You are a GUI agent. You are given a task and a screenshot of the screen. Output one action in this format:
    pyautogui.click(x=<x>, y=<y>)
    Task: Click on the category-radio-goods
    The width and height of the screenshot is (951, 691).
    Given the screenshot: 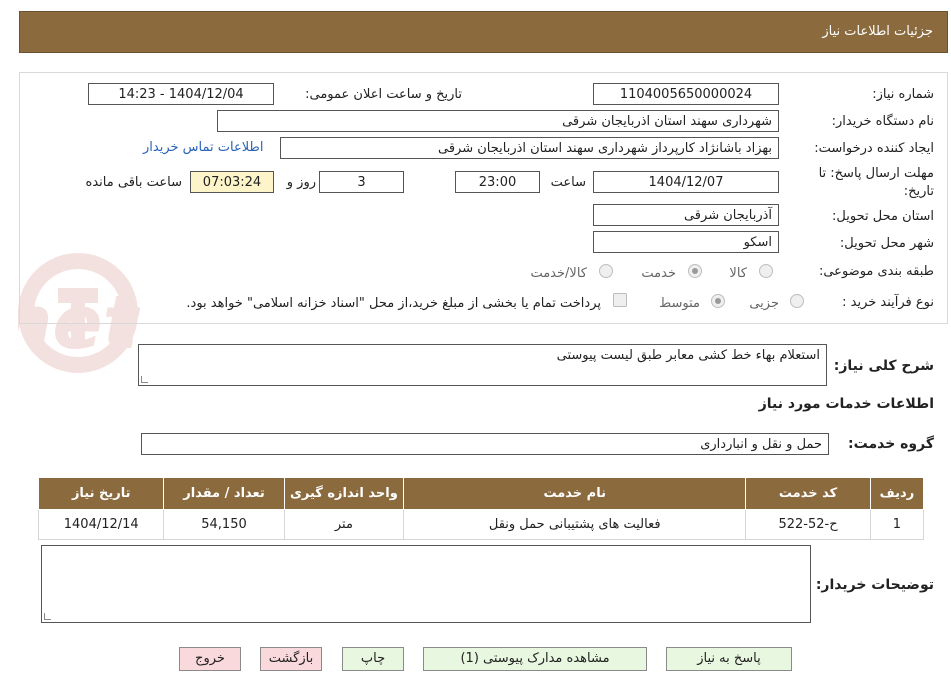 What is the action you would take?
    pyautogui.click(x=766, y=271)
    